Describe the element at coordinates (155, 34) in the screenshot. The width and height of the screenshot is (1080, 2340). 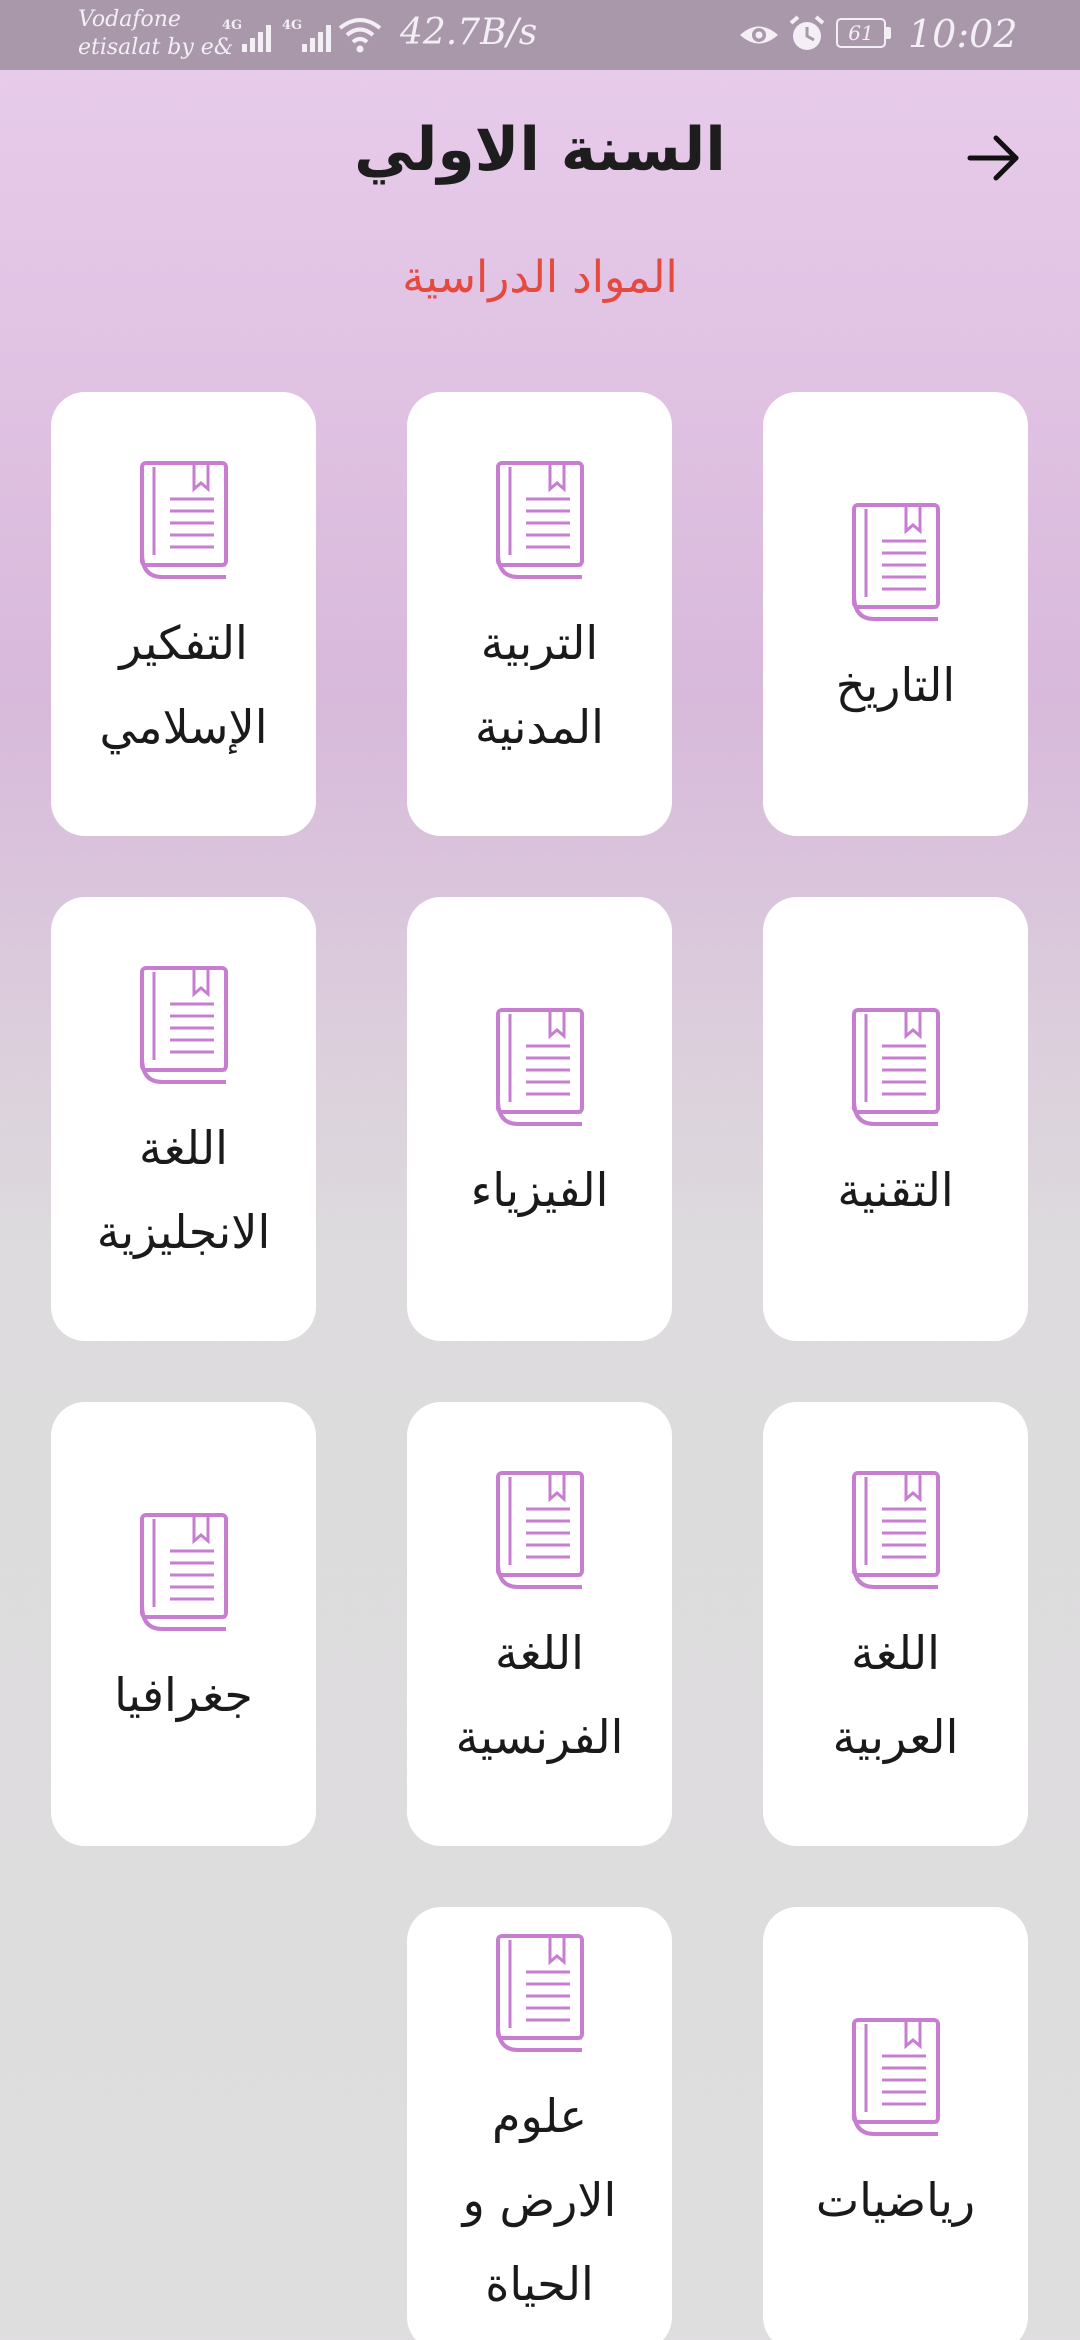
I see `carrier-info: Vodafone etisalat by e&` at that location.